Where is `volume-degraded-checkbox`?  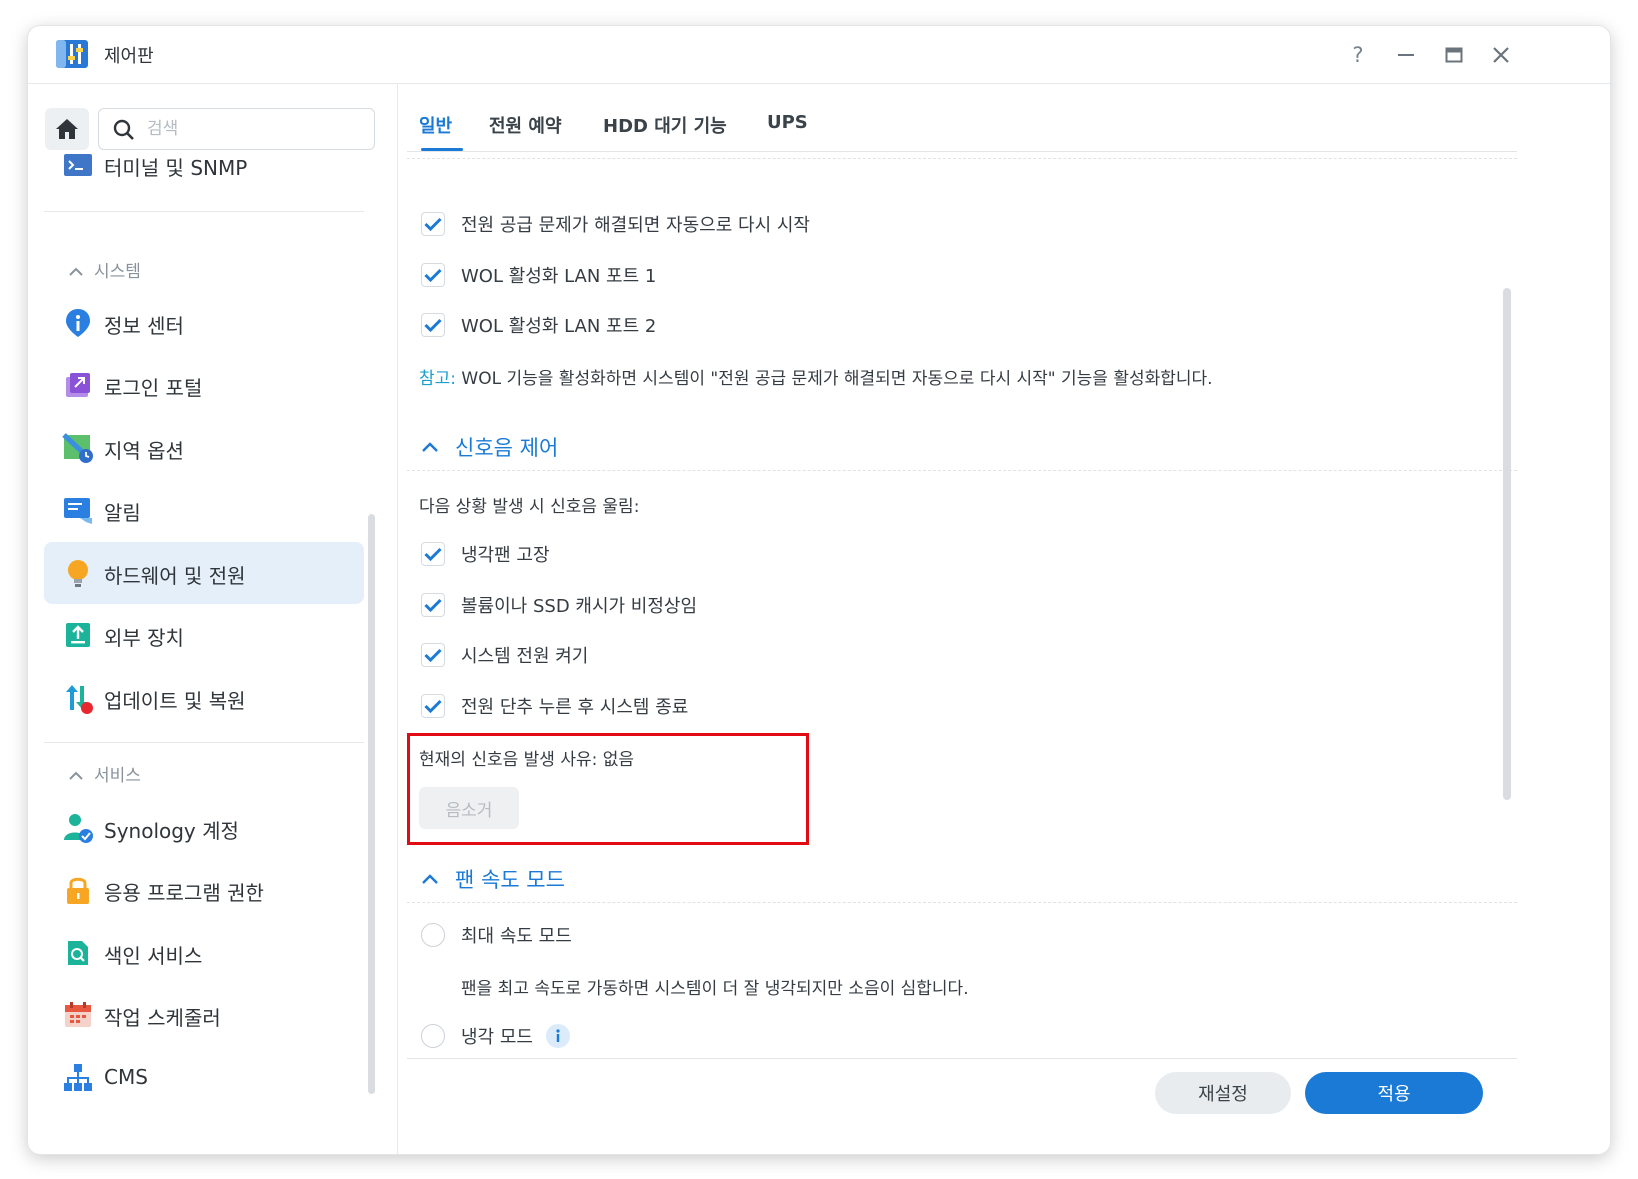
volume-degraded-checkbox is located at coordinates (433, 605).